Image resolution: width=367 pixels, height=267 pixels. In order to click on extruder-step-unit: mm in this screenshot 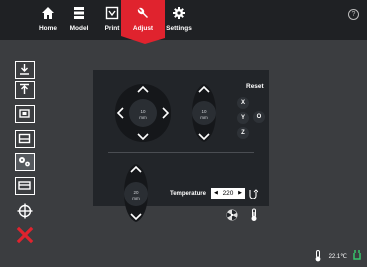, I will do `click(136, 198)`.